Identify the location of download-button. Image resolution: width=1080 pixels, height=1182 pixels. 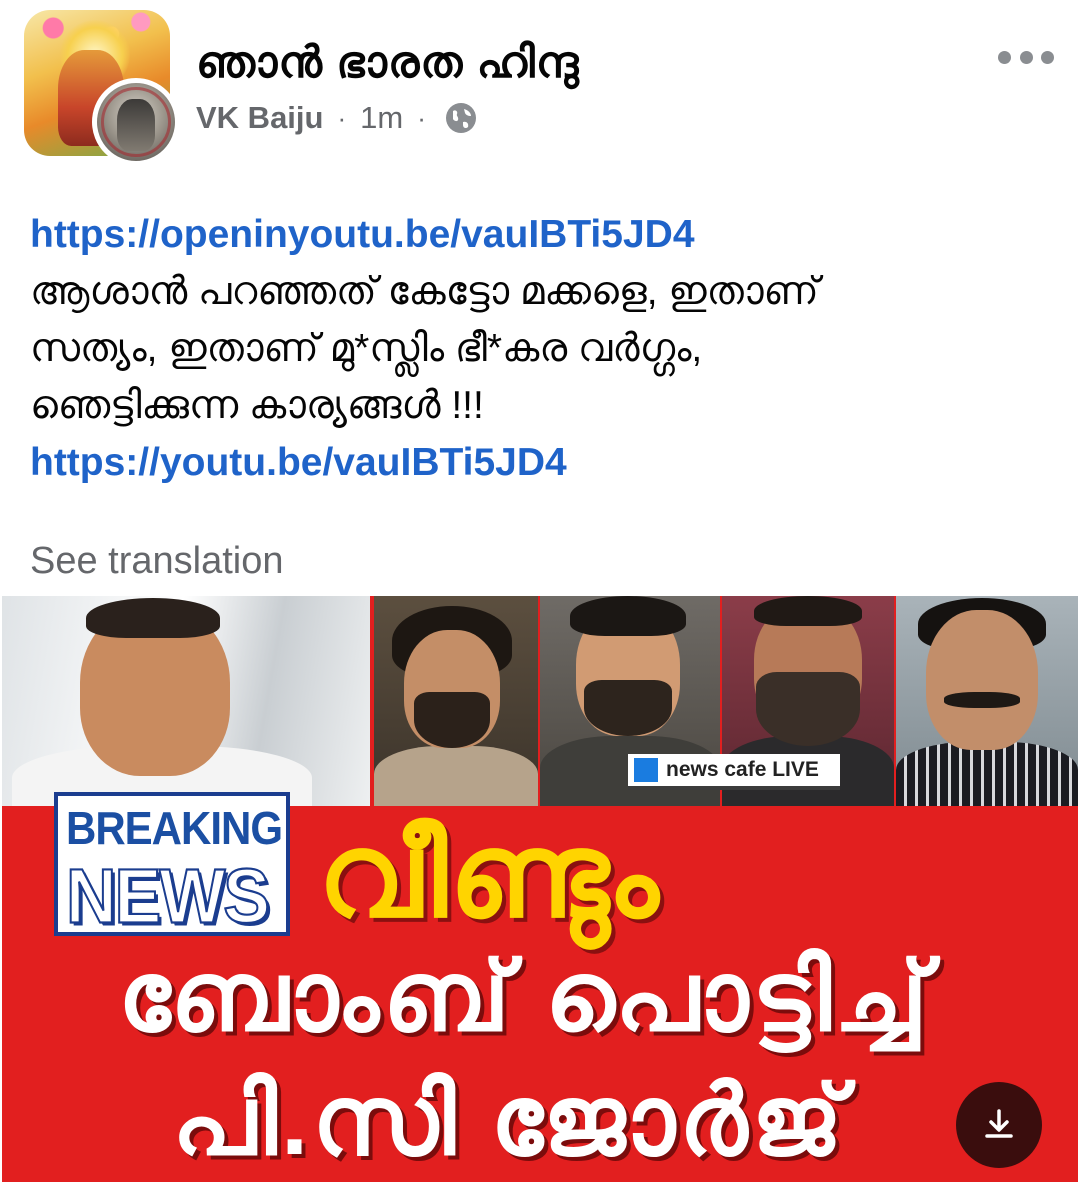
(999, 1125).